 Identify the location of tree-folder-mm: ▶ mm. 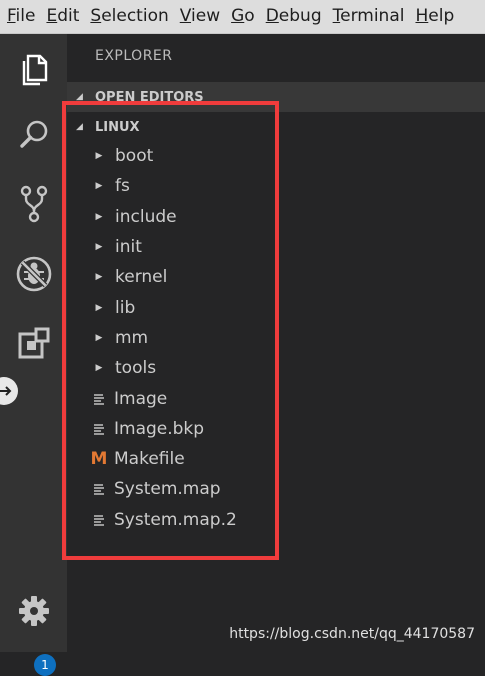
(276, 338).